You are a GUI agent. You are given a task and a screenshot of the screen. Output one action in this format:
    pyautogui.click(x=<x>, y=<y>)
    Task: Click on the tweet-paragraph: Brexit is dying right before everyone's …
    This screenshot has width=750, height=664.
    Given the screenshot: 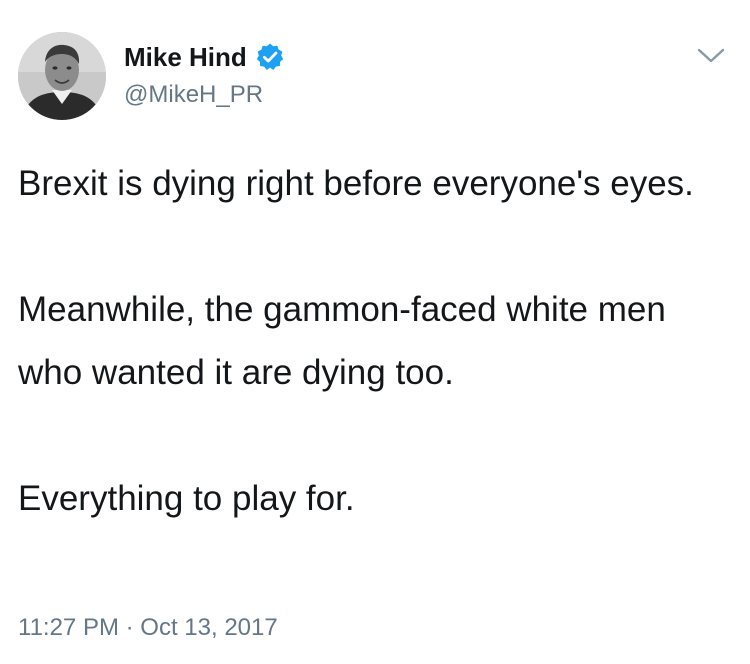 What is the action you would take?
    pyautogui.click(x=356, y=183)
    